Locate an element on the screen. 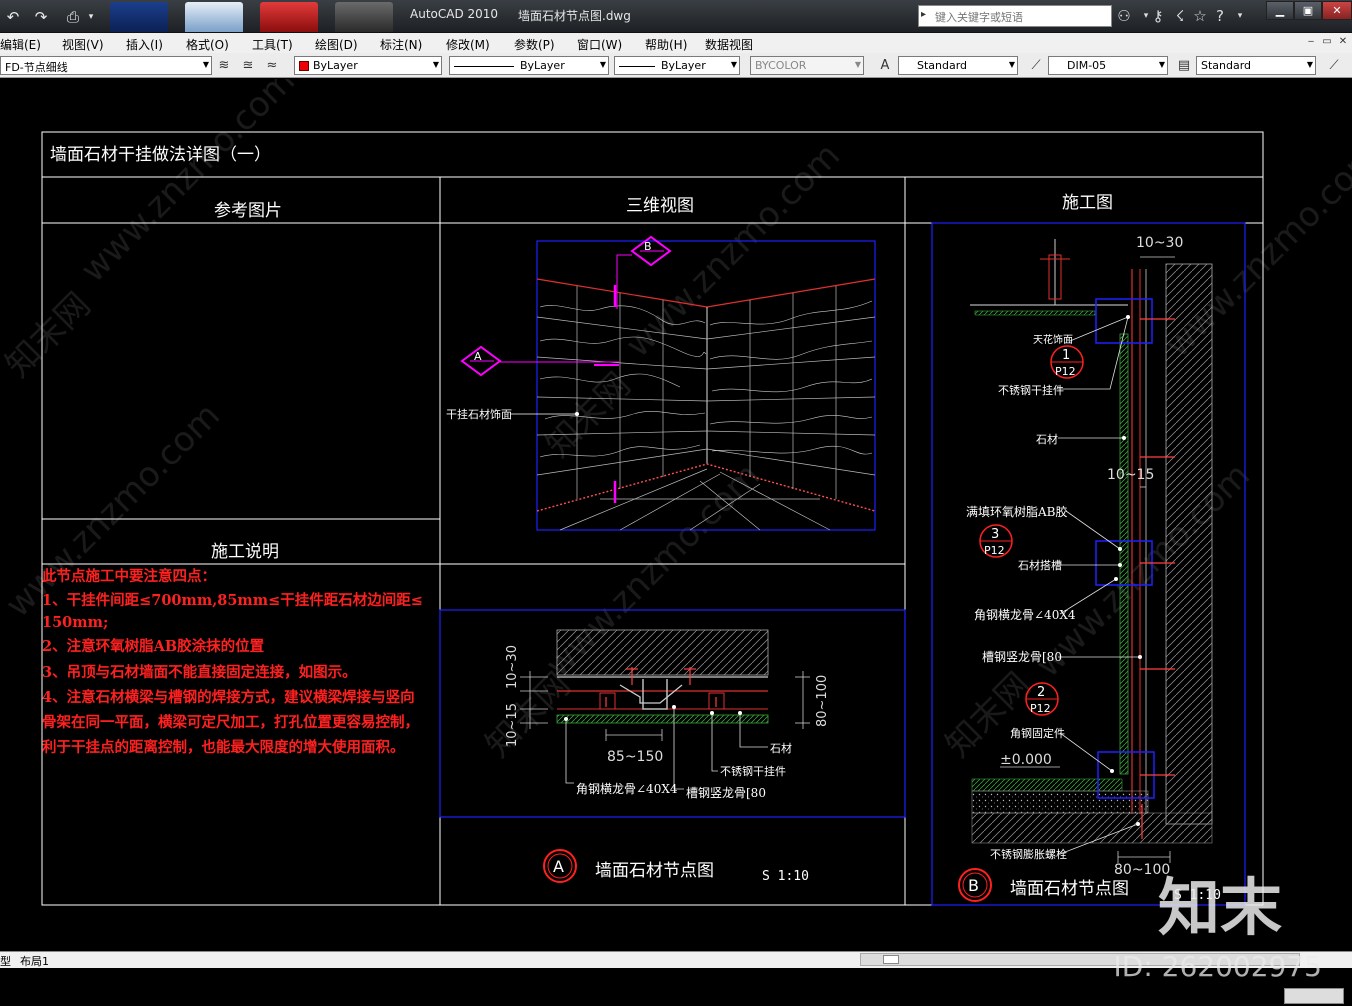 This screenshot has width=1352, height=1006. menu-help: 帮助(H) is located at coordinates (666, 44).